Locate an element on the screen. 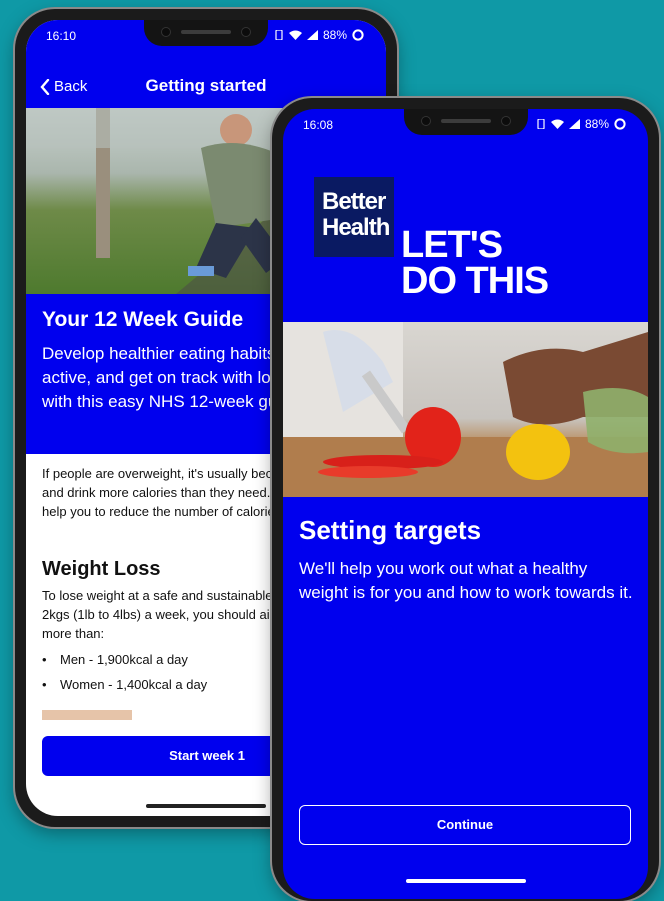  slogan-line-1: LET'S is located at coordinates (452, 245).